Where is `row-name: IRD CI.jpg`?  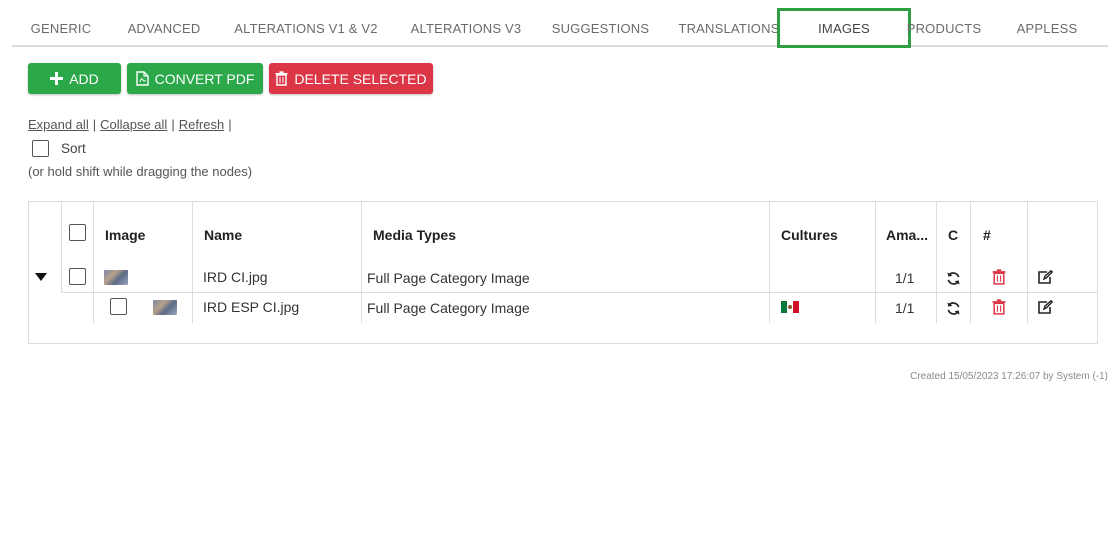
row-name: IRD CI.jpg is located at coordinates (235, 277).